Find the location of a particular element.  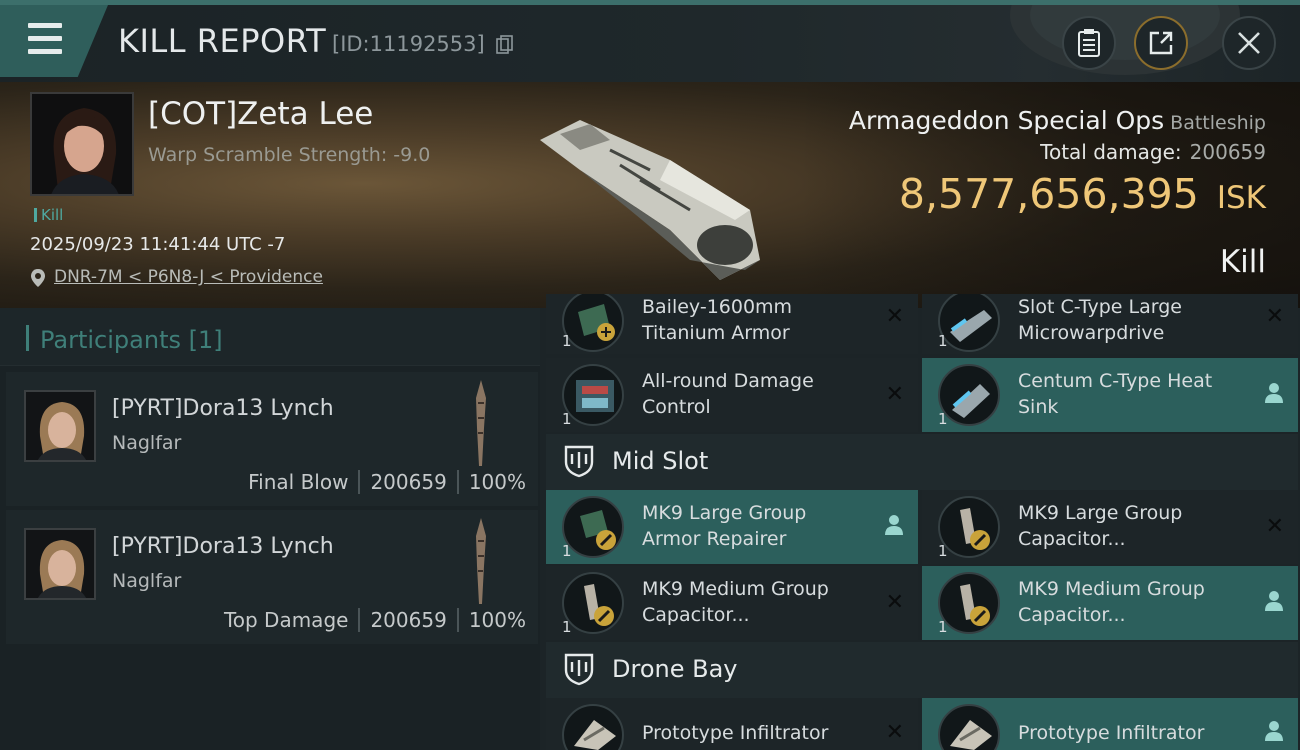

module-card: 1 Bailey-1600mm Titanium Armor ✕ is located at coordinates (732, 324).